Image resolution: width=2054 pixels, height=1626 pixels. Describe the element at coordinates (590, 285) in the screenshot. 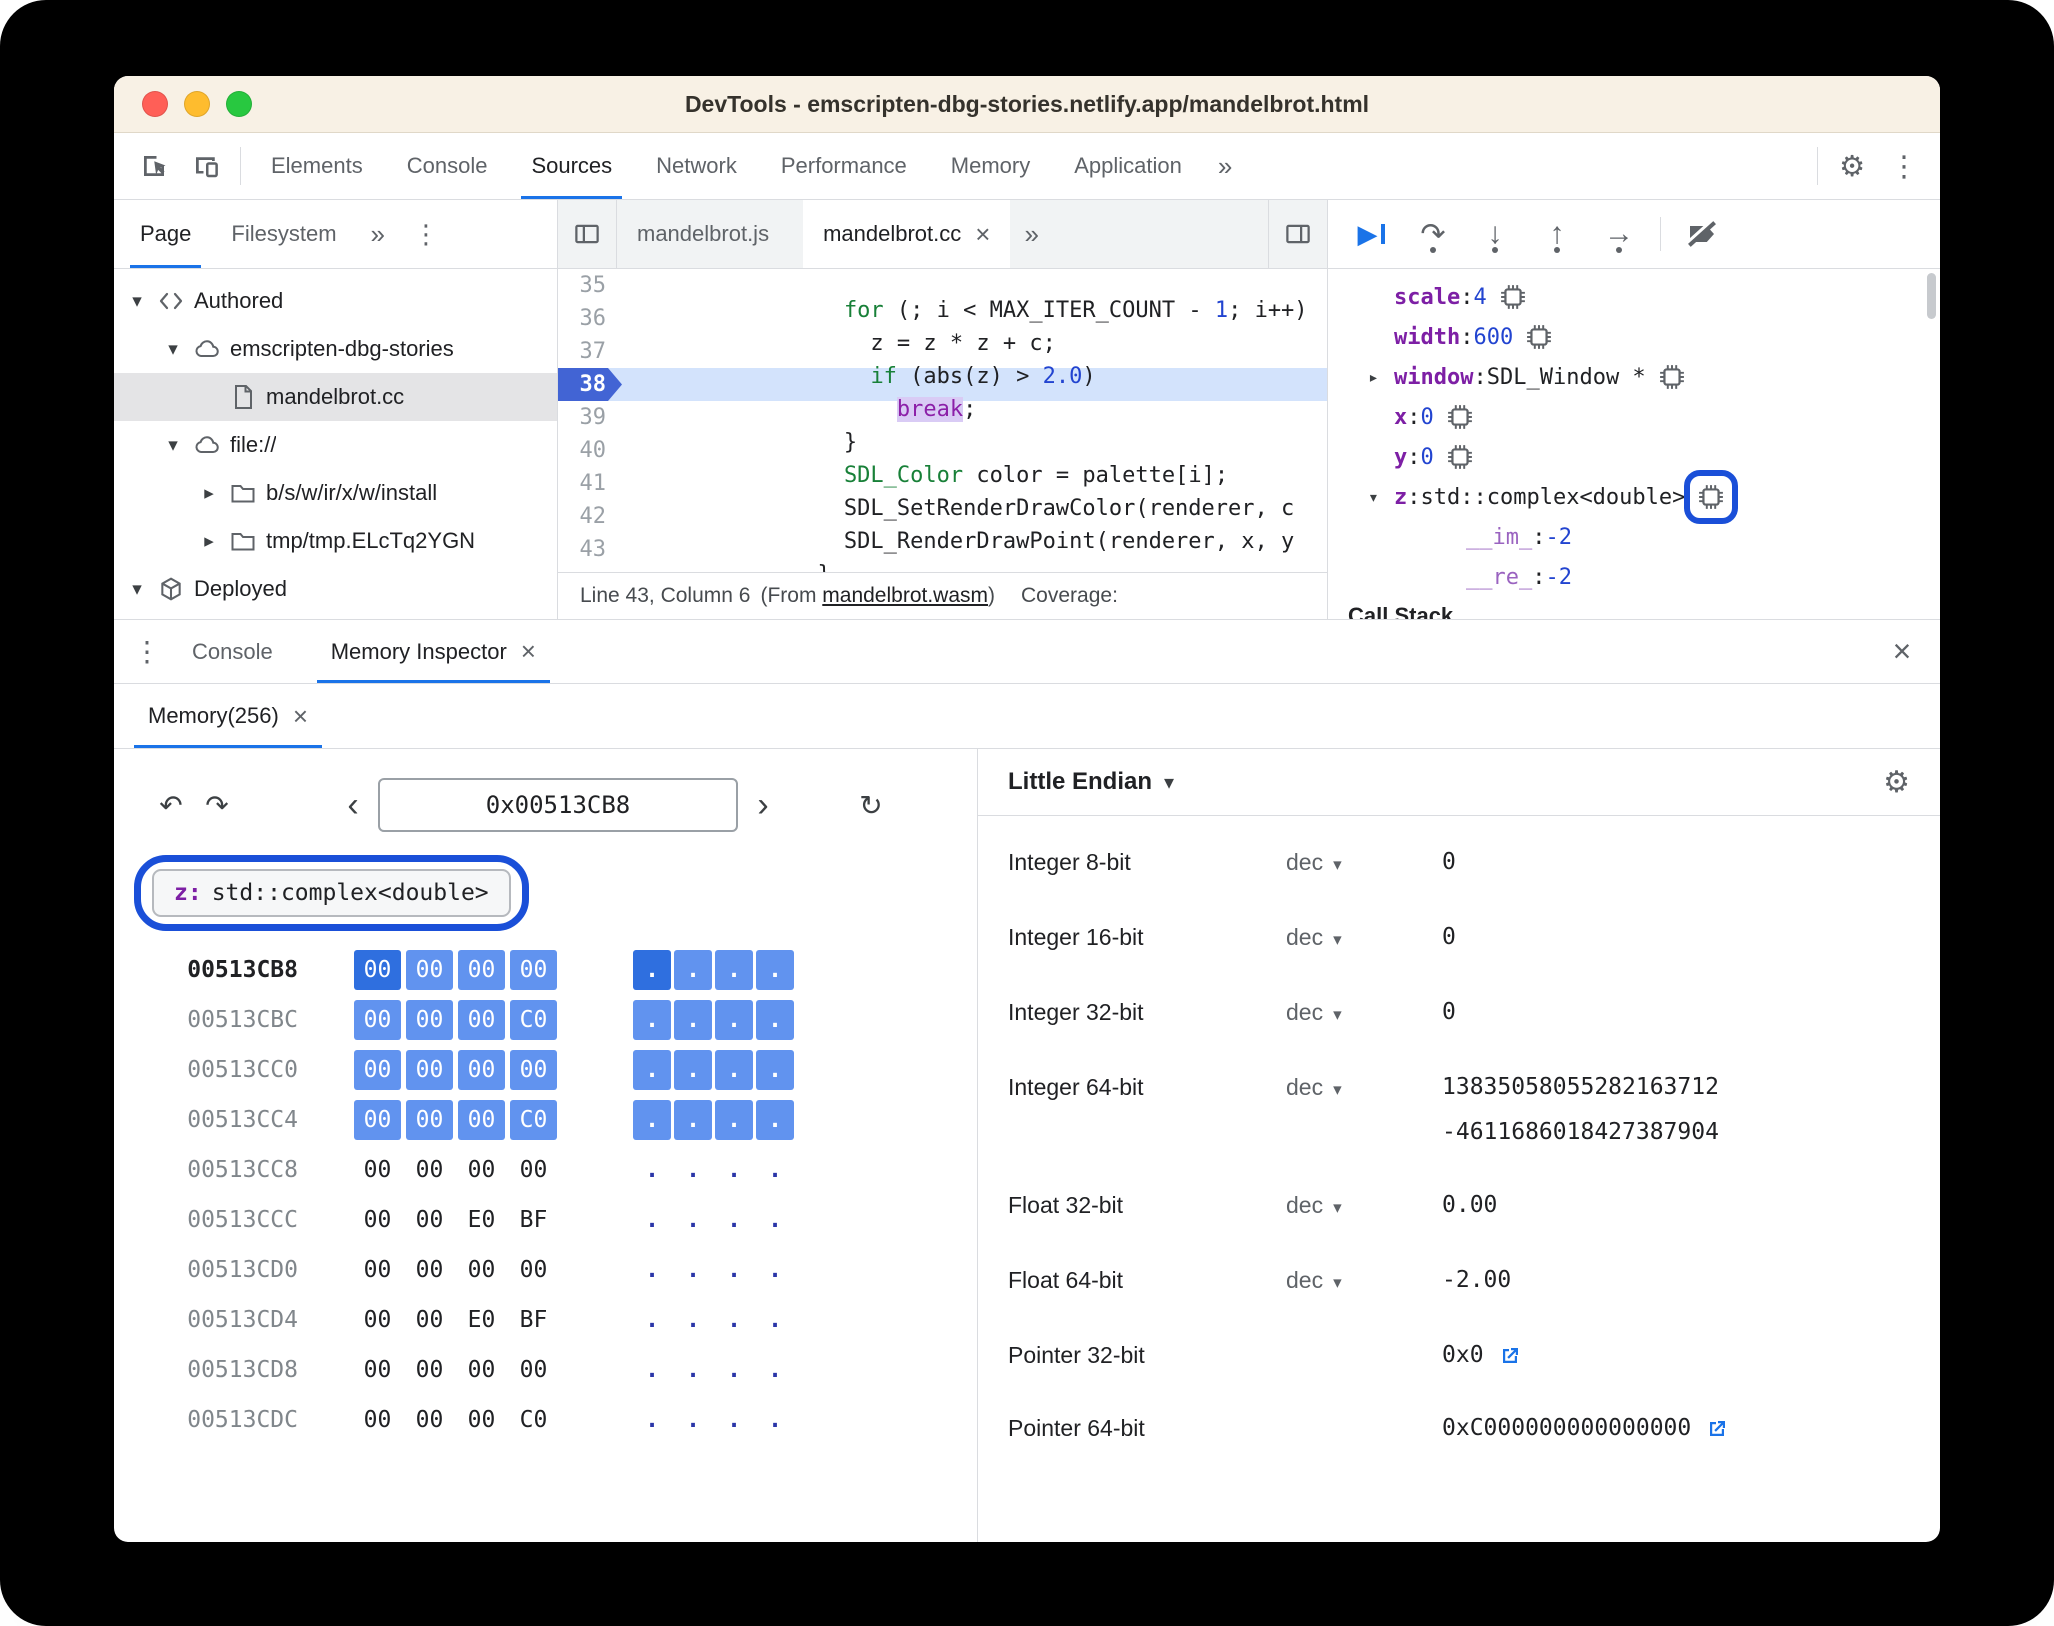

I see `line-number: 35` at that location.